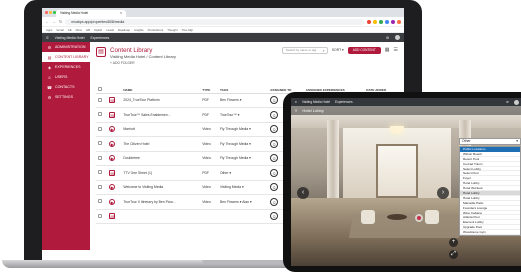  Describe the element at coordinates (54, 12) in the screenshot. I see `maximize-window-icon` at that location.